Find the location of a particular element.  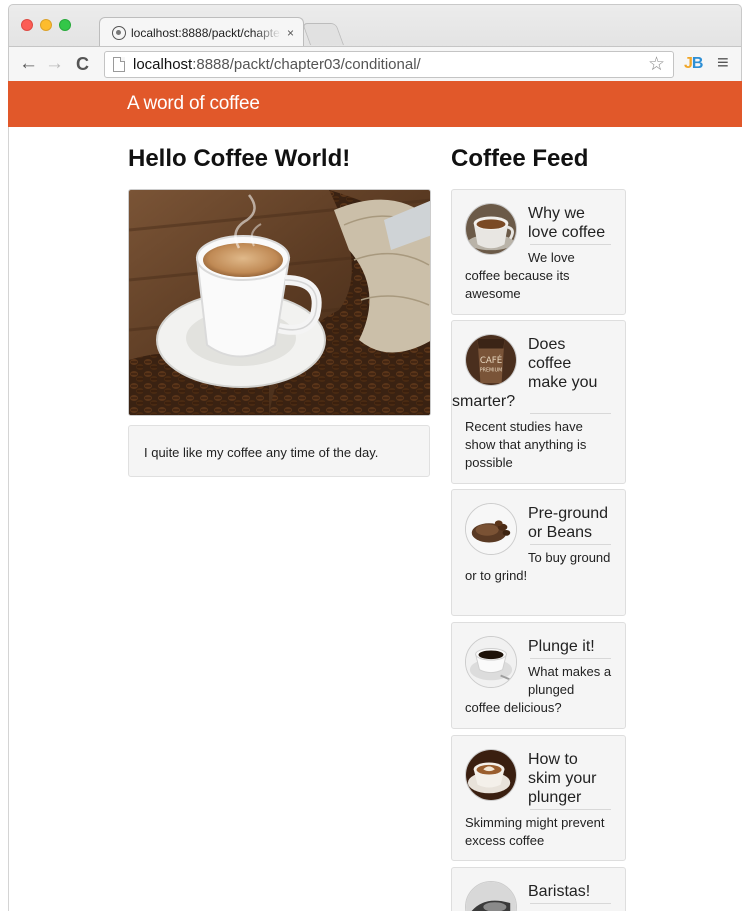

minimize-window-button is located at coordinates (46, 25).